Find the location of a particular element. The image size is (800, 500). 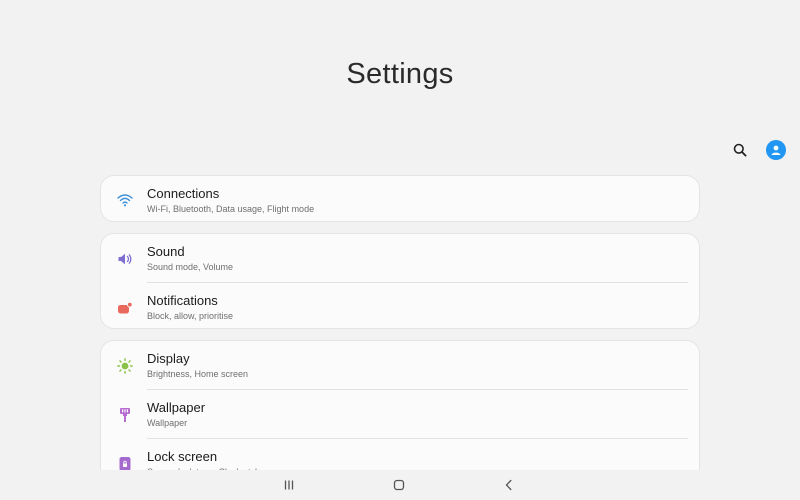

settings-item-subtitle: Block, allow, prioritise is located at coordinates (190, 316).